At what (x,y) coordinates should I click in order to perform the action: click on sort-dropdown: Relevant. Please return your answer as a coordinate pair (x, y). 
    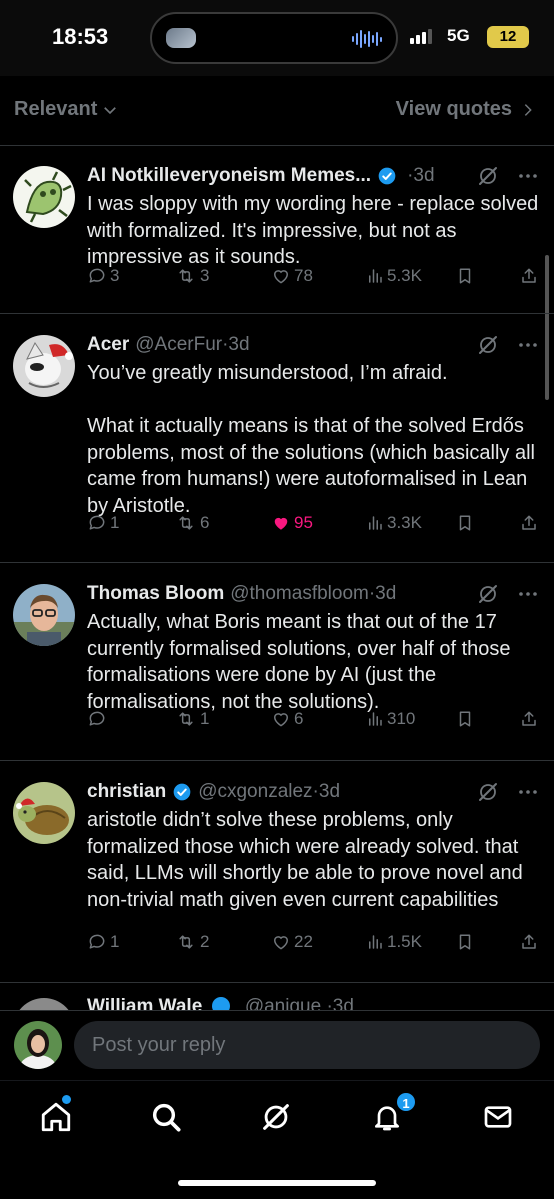
    Looking at the image, I should click on (66, 109).